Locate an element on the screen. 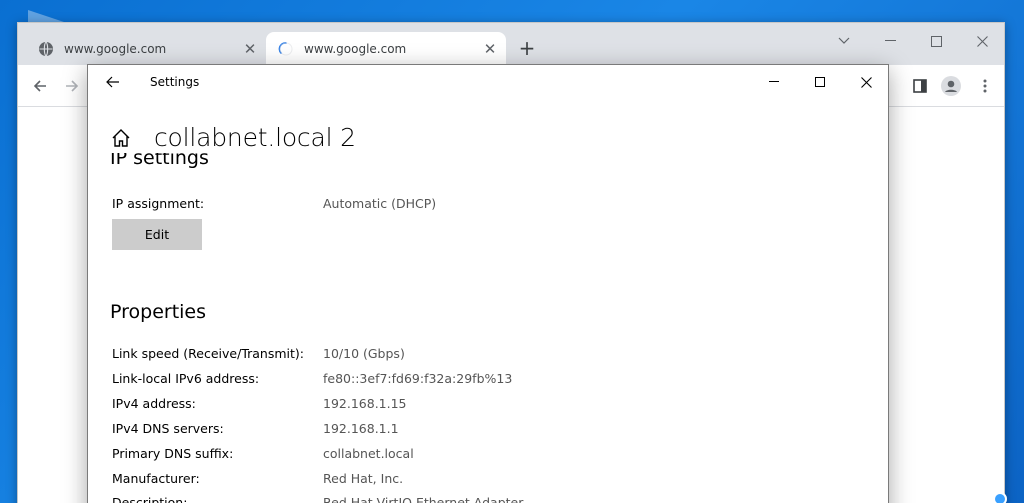 The height and width of the screenshot is (503, 1024). property-row: Primary DNS suffix: collabnet.local is located at coordinates (462, 455).